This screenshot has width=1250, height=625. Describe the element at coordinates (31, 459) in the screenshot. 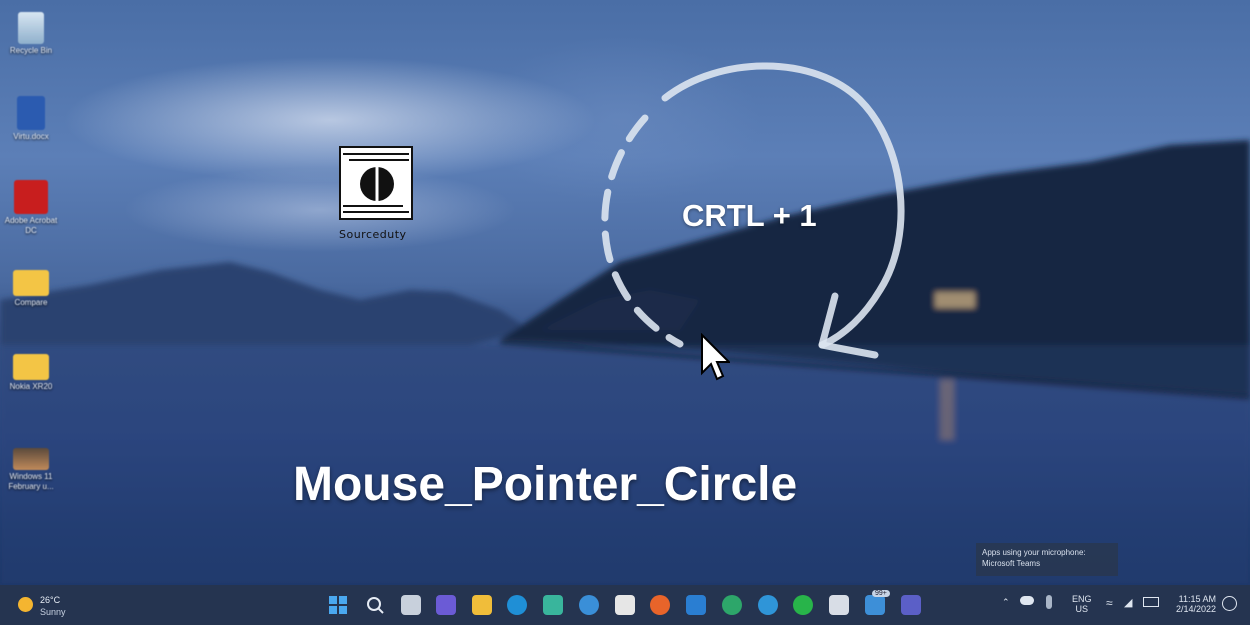

I see `video-thumbnail-icon` at that location.